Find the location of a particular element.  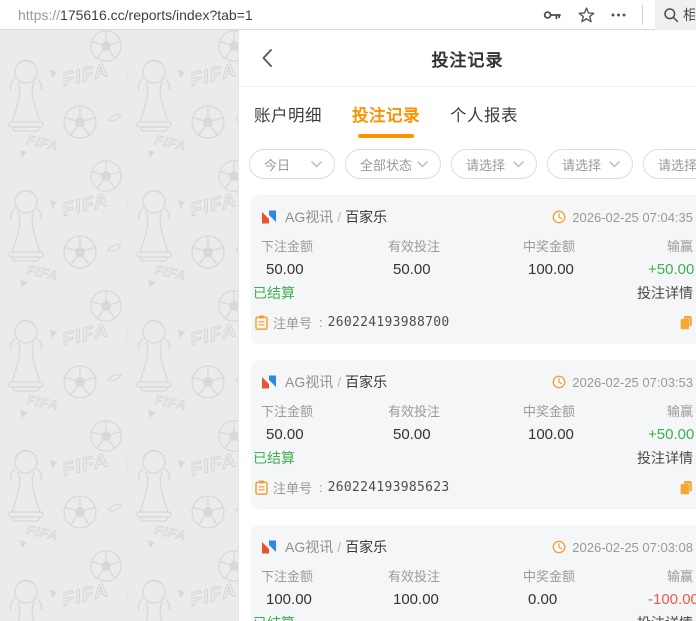

tab-account-detail: 账户明细 is located at coordinates (288, 114).